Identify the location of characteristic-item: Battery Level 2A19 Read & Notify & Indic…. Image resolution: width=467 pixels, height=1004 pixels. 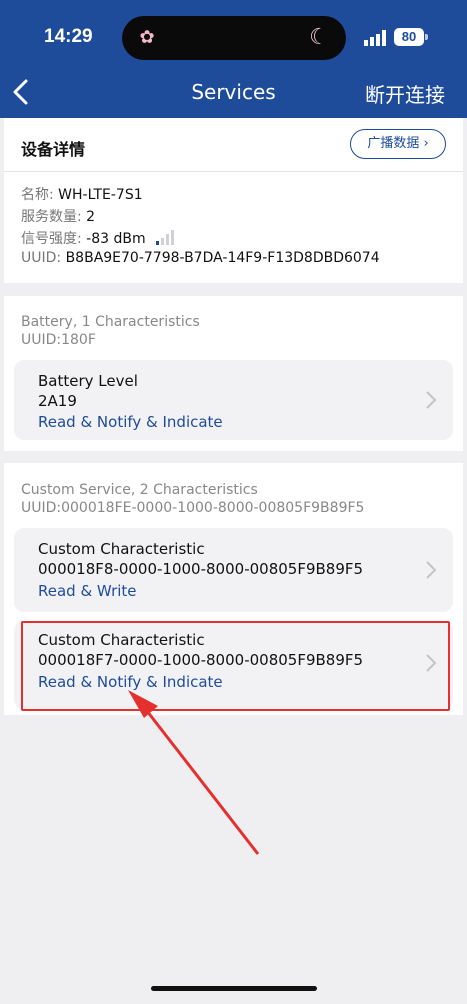
(233, 400).